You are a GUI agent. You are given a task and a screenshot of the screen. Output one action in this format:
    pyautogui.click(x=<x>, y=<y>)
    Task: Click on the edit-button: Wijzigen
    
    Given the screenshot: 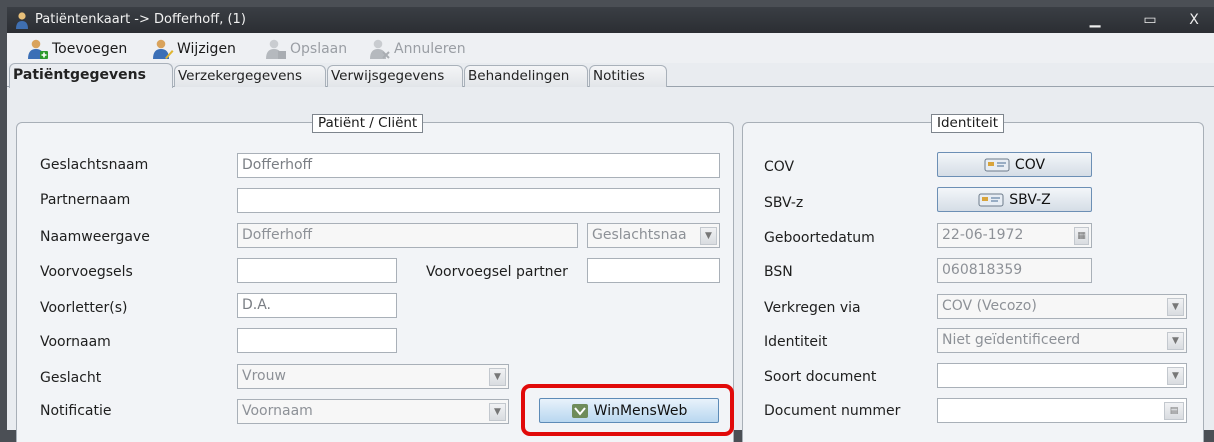 What is the action you would take?
    pyautogui.click(x=194, y=49)
    